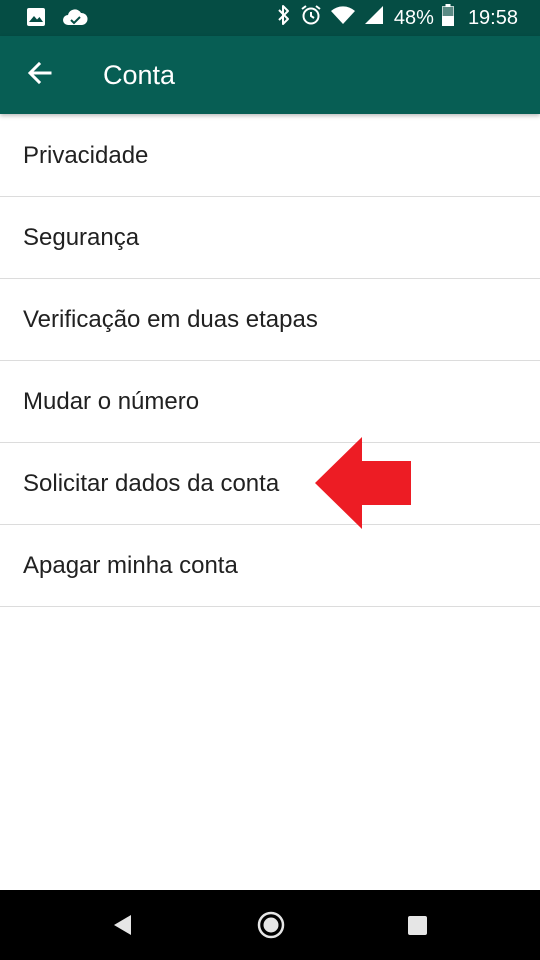 The width and height of the screenshot is (540, 960). What do you see at coordinates (363, 483) in the screenshot?
I see `annotation-arrow-icon` at bounding box center [363, 483].